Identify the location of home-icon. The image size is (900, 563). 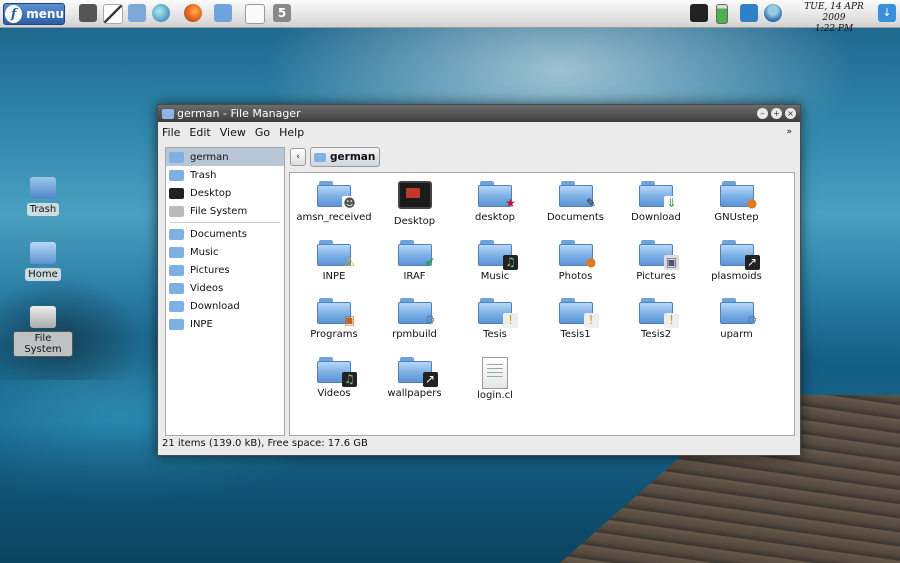
(320, 157).